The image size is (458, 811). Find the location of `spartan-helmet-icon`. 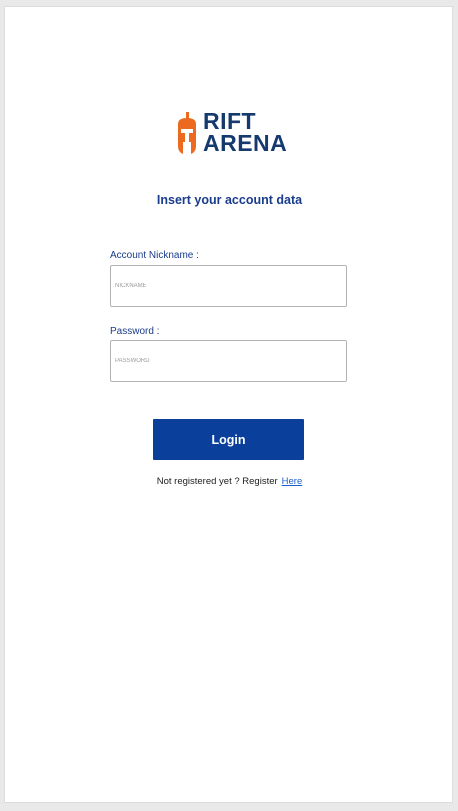

spartan-helmet-icon is located at coordinates (187, 133).